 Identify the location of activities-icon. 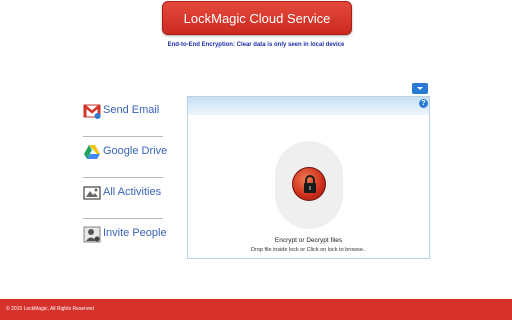
(92, 193).